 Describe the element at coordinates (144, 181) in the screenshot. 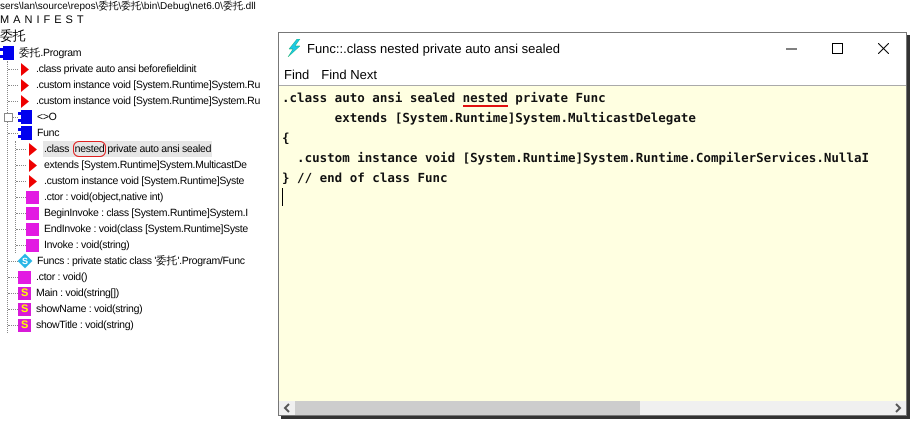

I see `tree-item: .custom instance void [System.Runtime]Syste` at that location.